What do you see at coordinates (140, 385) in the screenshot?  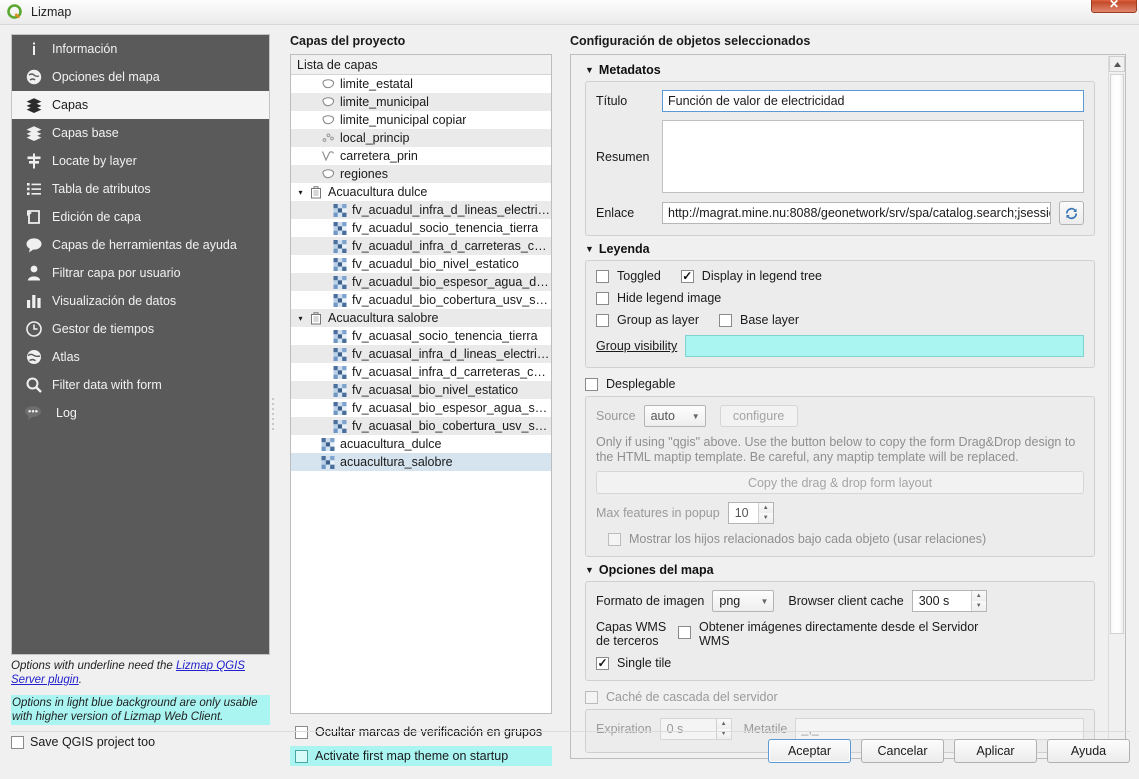 I see `sidebar-item-filter-data-with-form: Filter data with form` at bounding box center [140, 385].